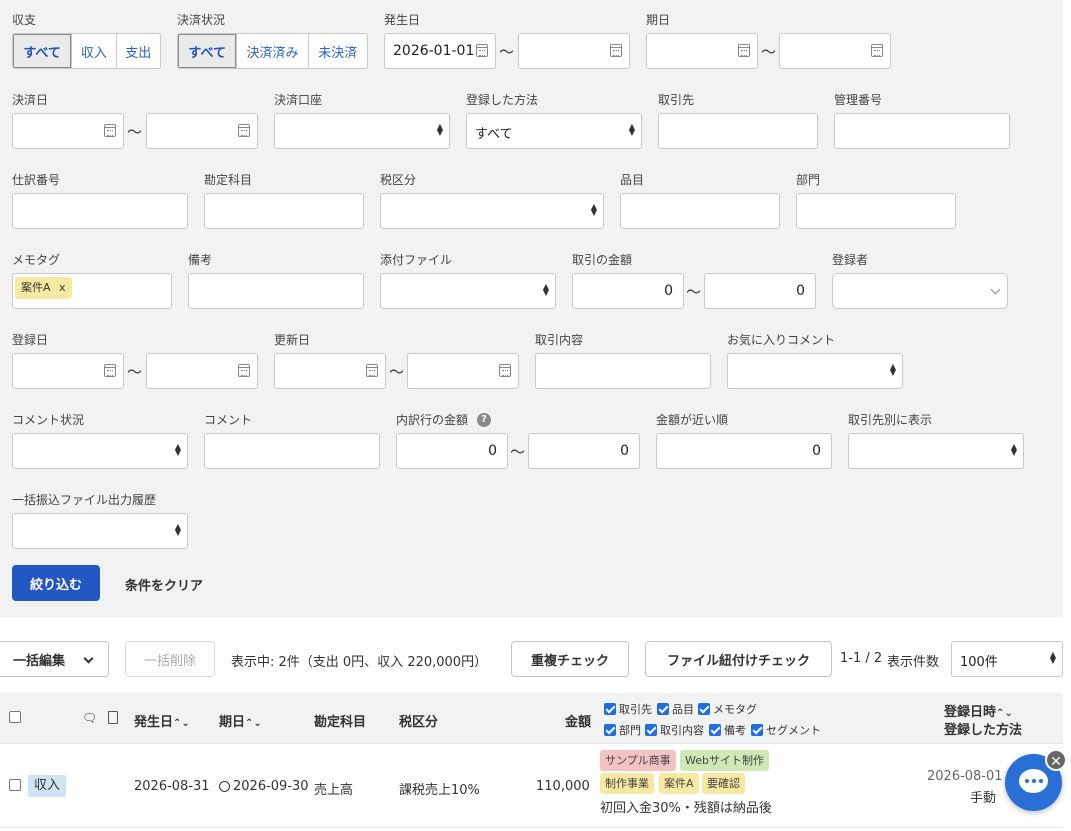 This screenshot has height=831, width=1071. Describe the element at coordinates (362, 131) in the screenshot. I see `kessai-koza-select: ▲ ▼` at that location.